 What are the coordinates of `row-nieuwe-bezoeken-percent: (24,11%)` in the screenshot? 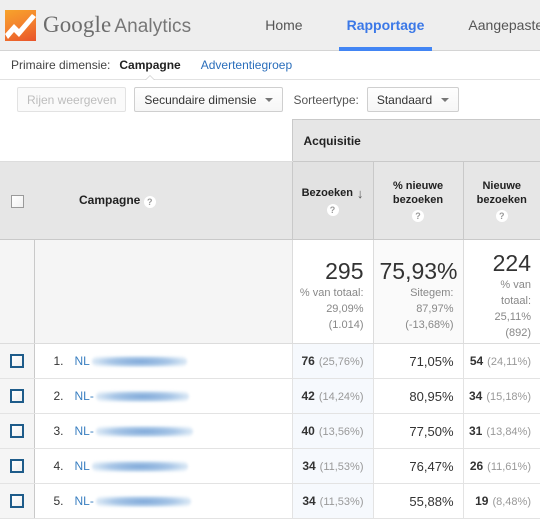 It's located at (509, 362).